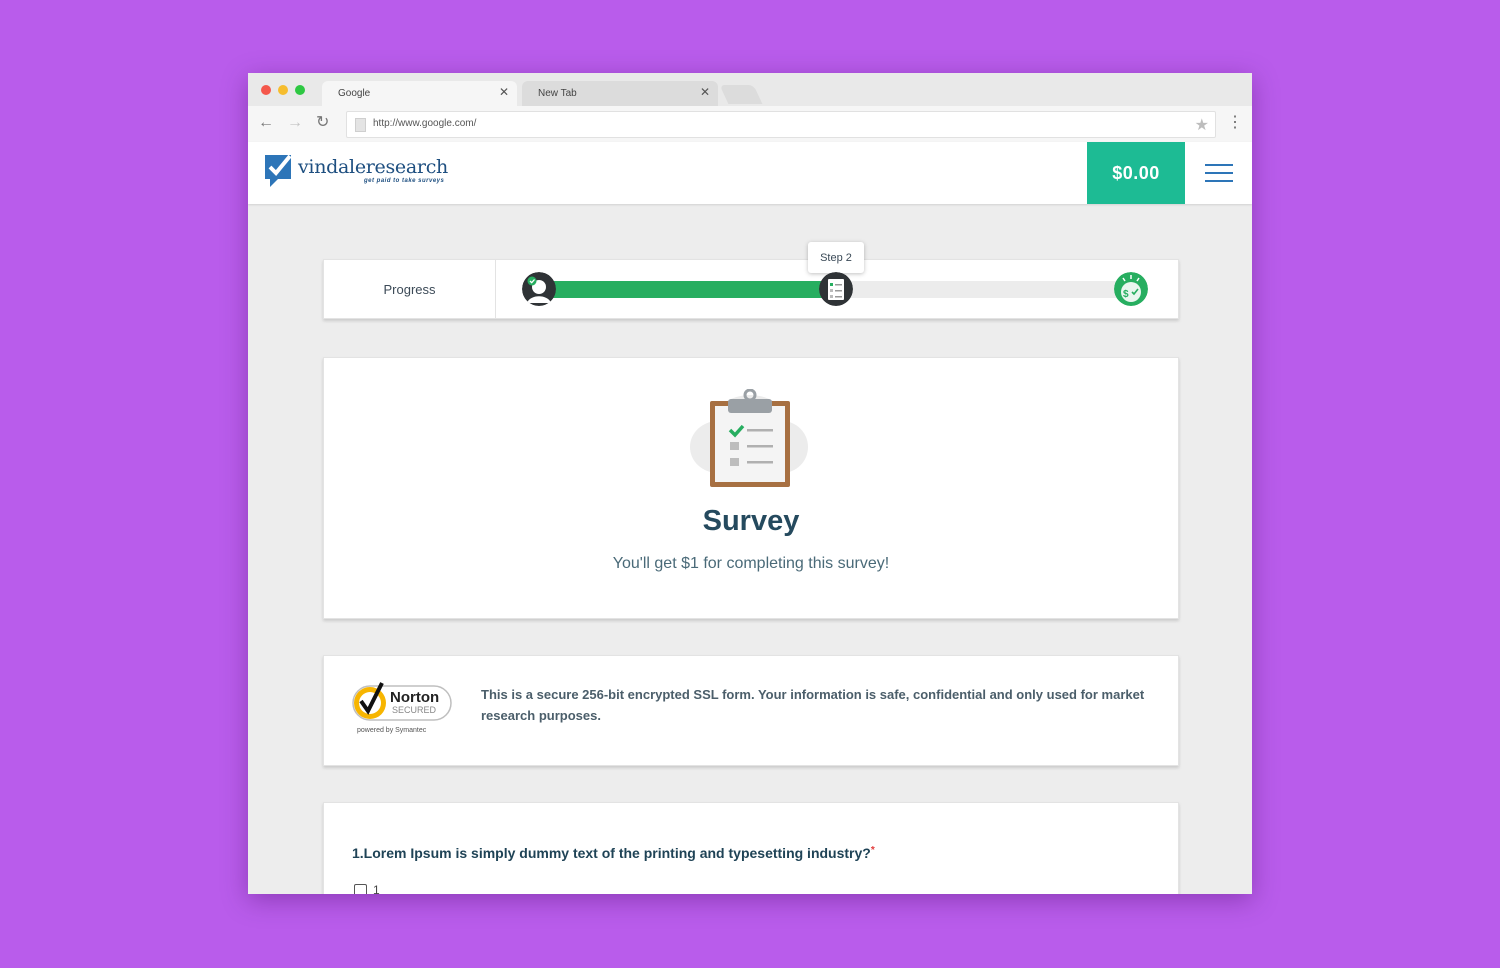 This screenshot has width=1500, height=968. I want to click on tab-title: New Tab, so click(557, 93).